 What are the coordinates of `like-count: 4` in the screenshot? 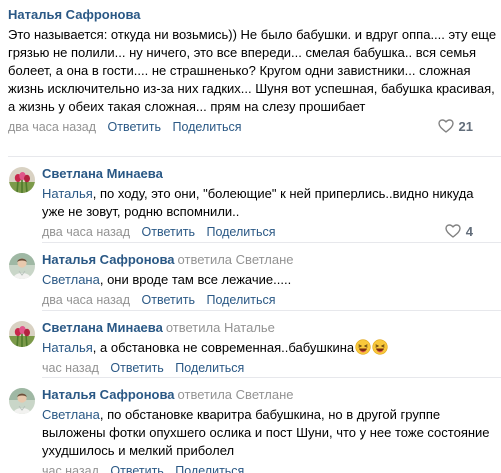 It's located at (469, 231).